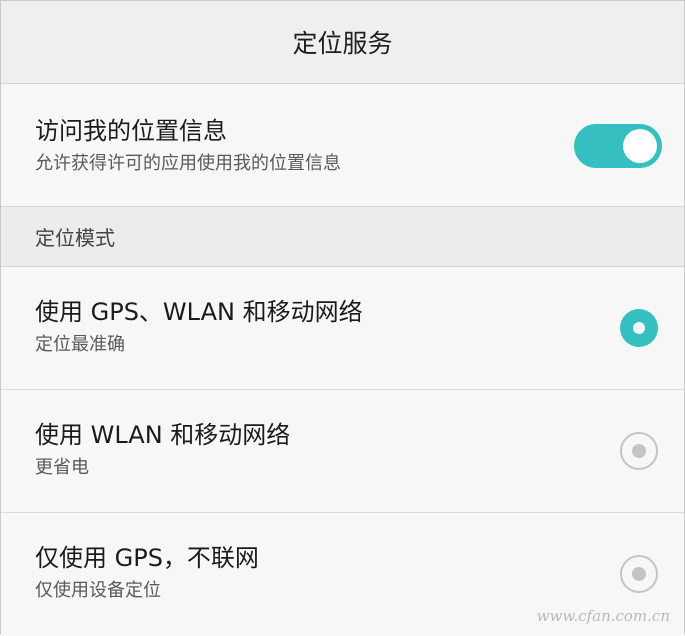 This screenshot has width=685, height=636. What do you see at coordinates (640, 146) in the screenshot?
I see `toggle-knob` at bounding box center [640, 146].